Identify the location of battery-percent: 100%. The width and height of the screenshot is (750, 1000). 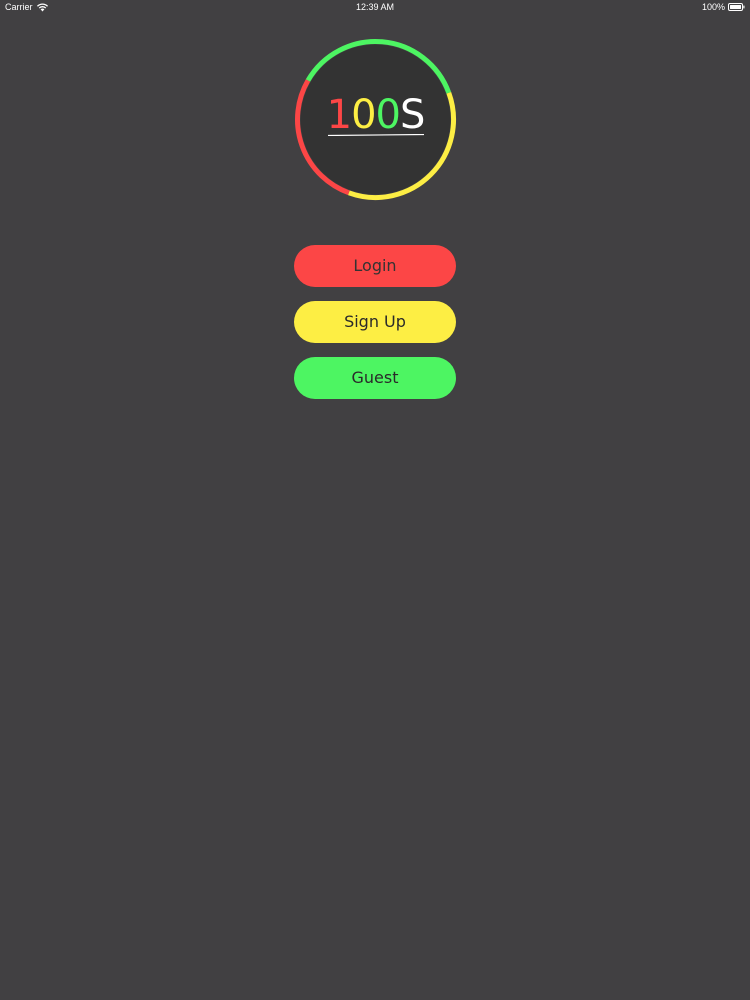
(713, 7).